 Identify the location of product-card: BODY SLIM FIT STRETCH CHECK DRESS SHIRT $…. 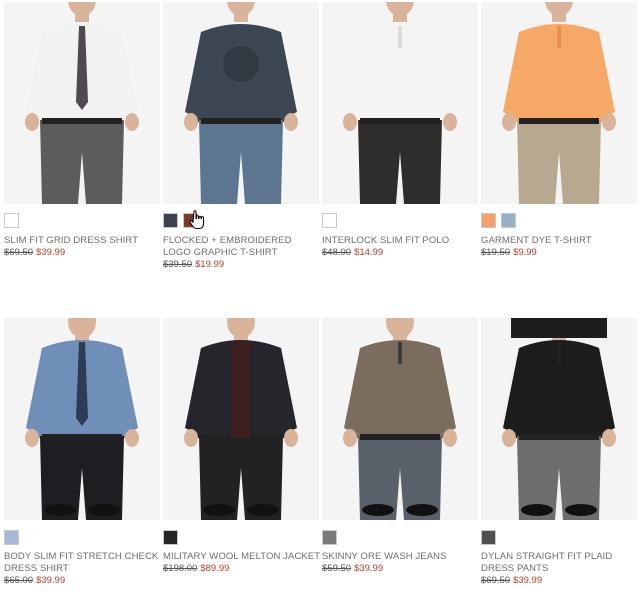
(82, 454).